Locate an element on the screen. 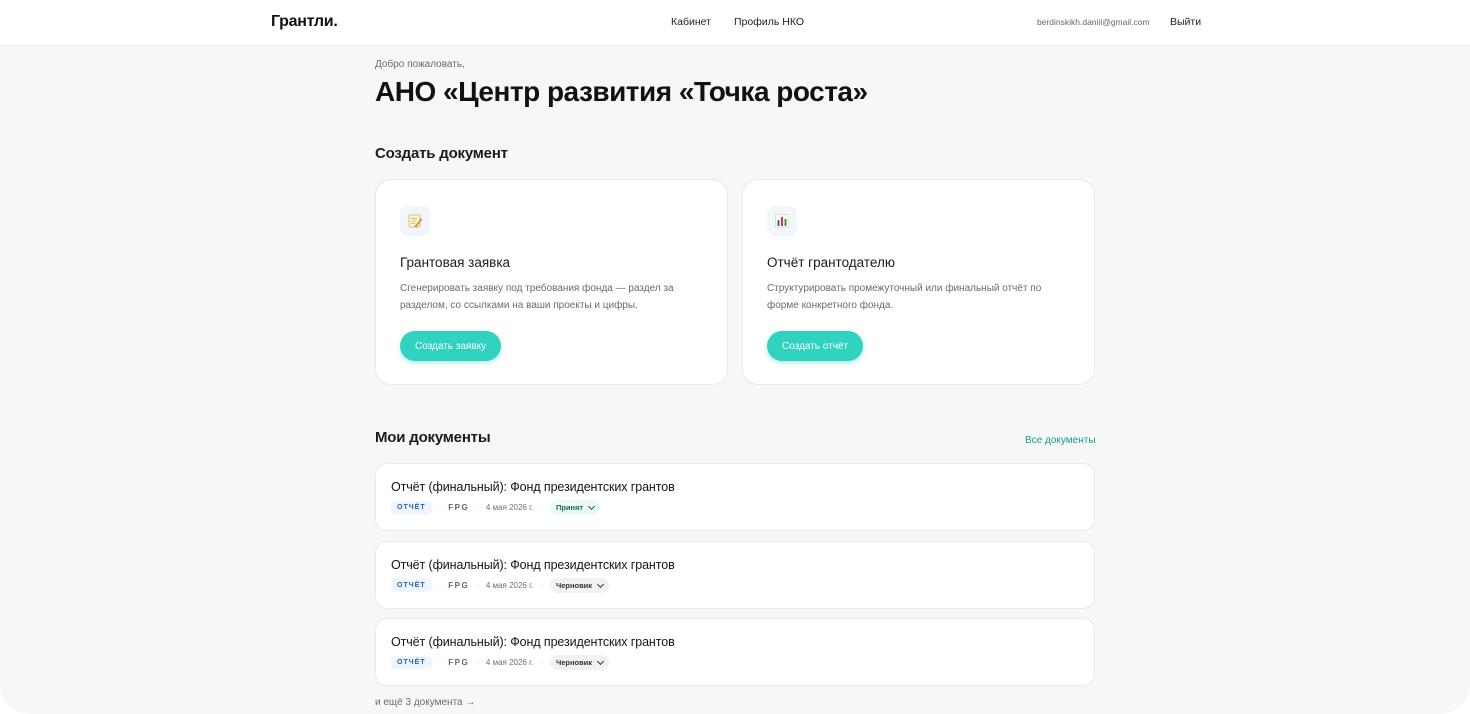 This screenshot has height=714, width=1470. logo-text: Грантли is located at coordinates (302, 21).